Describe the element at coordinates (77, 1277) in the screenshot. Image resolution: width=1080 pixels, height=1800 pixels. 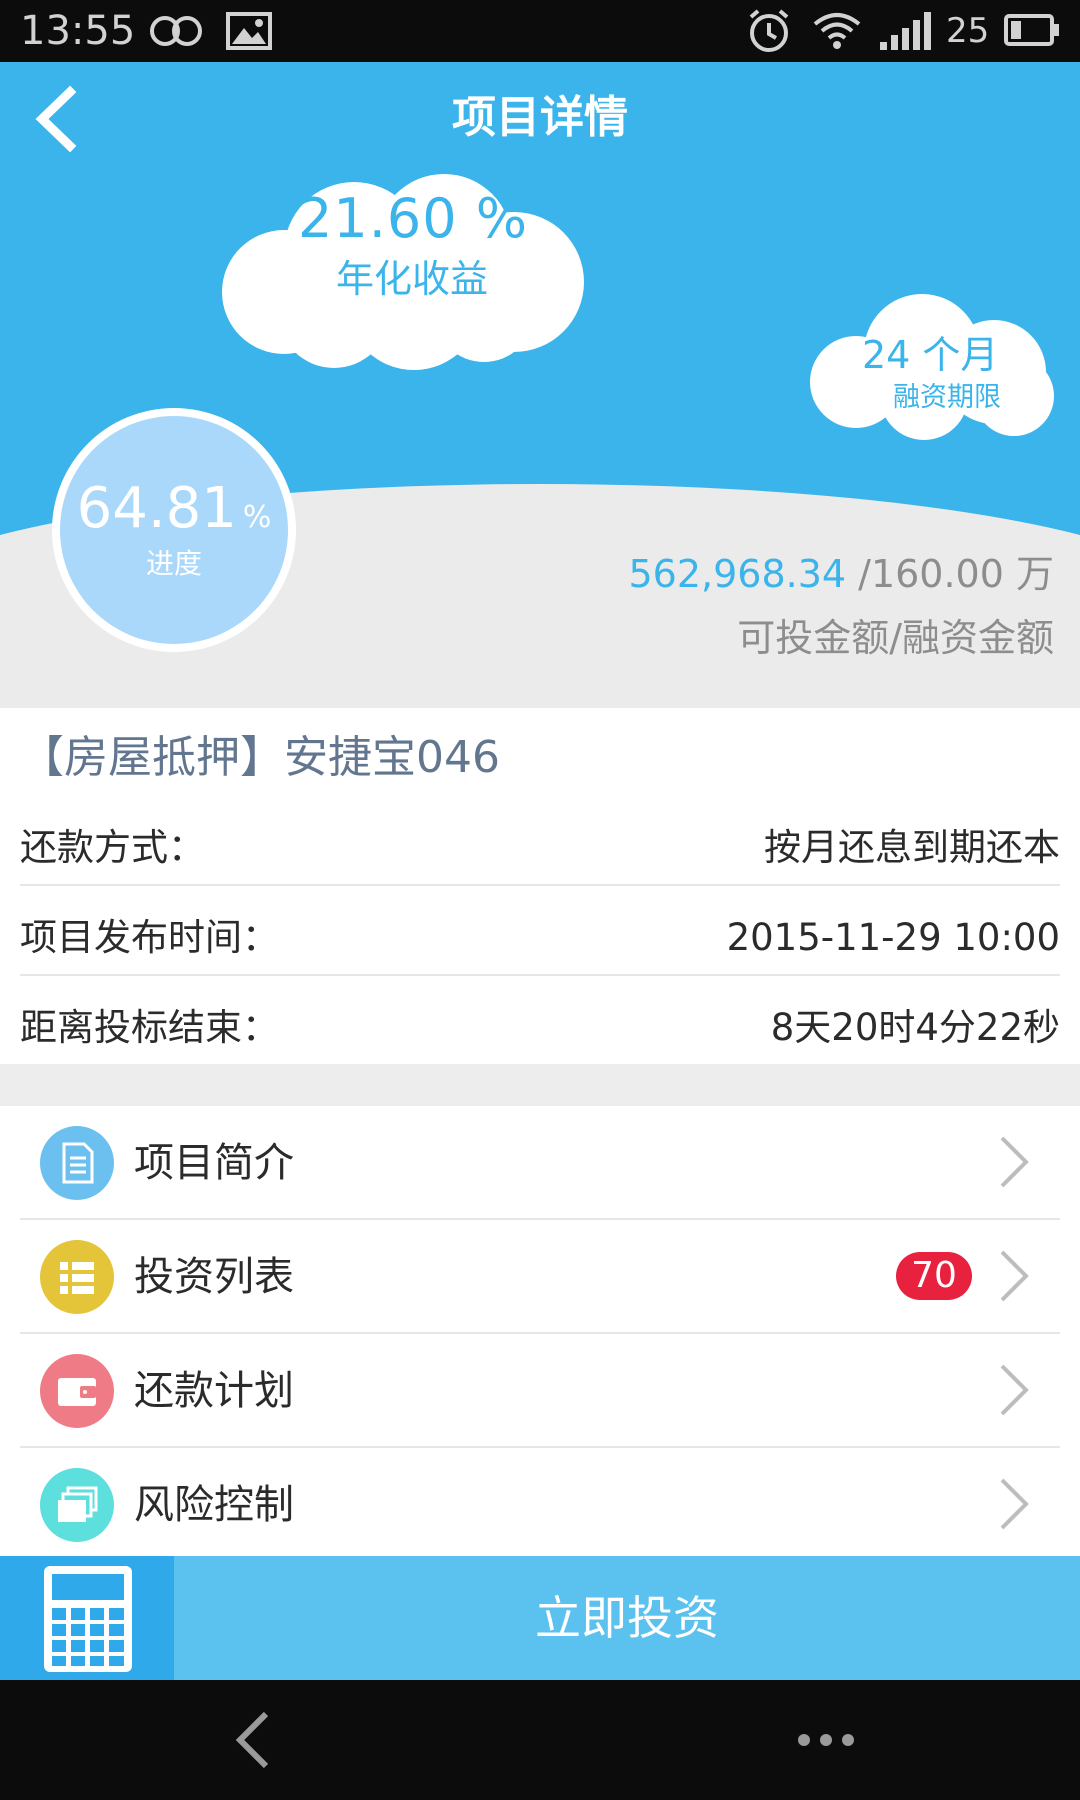
I see `list-icon` at that location.